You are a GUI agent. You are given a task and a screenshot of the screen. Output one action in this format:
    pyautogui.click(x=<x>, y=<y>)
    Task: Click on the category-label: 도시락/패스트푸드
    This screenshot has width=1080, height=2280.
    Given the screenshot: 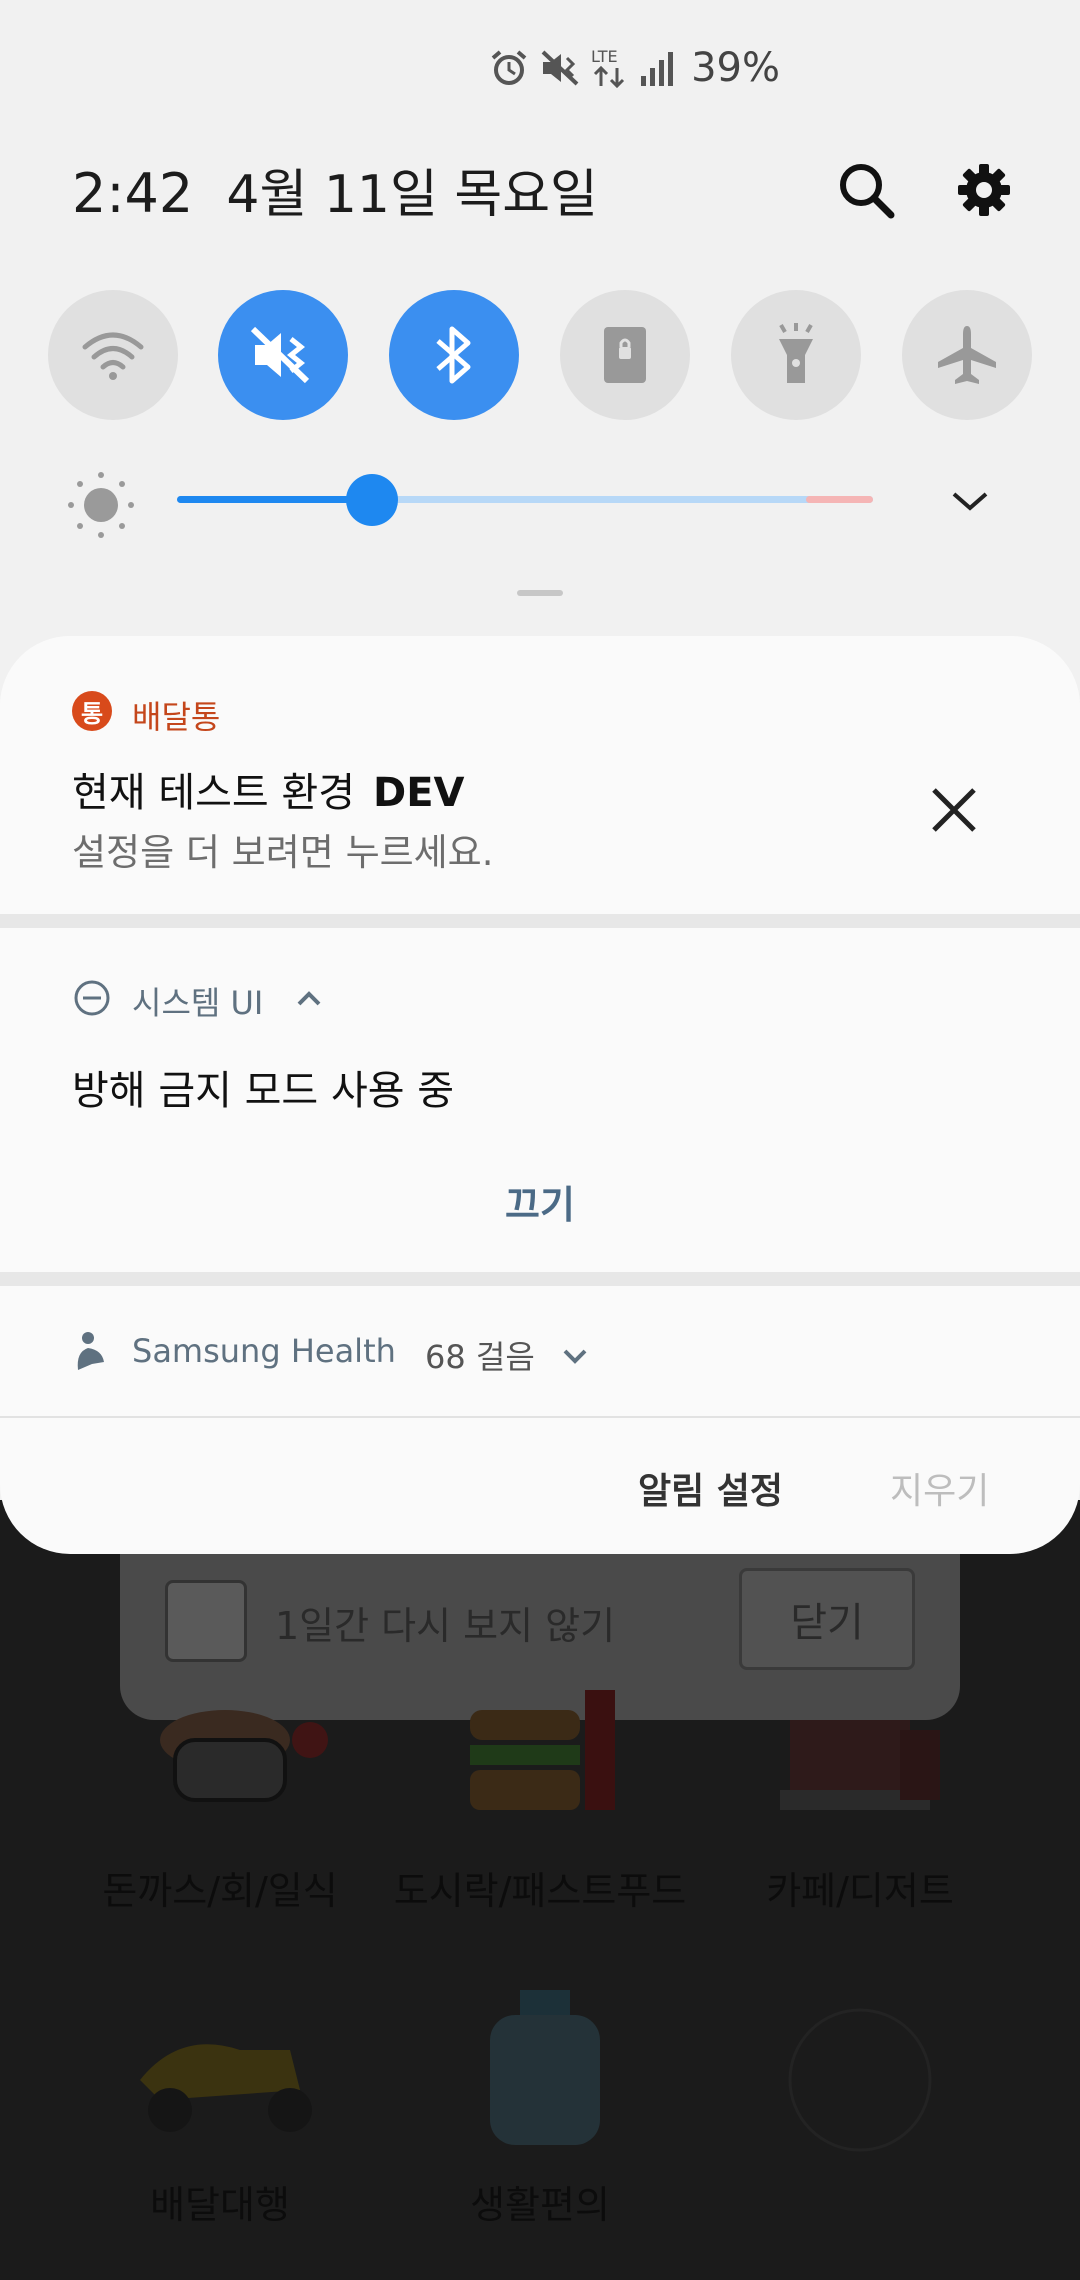 What is the action you would take?
    pyautogui.click(x=540, y=1887)
    